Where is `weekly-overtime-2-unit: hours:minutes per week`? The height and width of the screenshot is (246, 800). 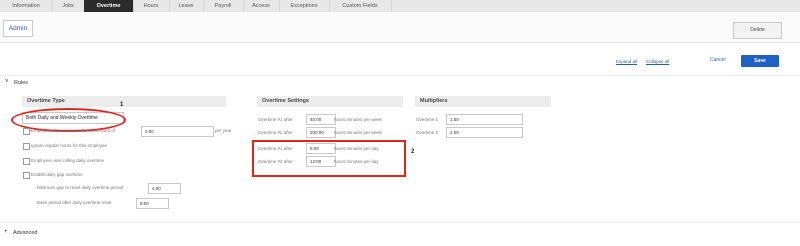
weekly-overtime-2-unit: hours:minutes per week is located at coordinates (358, 132).